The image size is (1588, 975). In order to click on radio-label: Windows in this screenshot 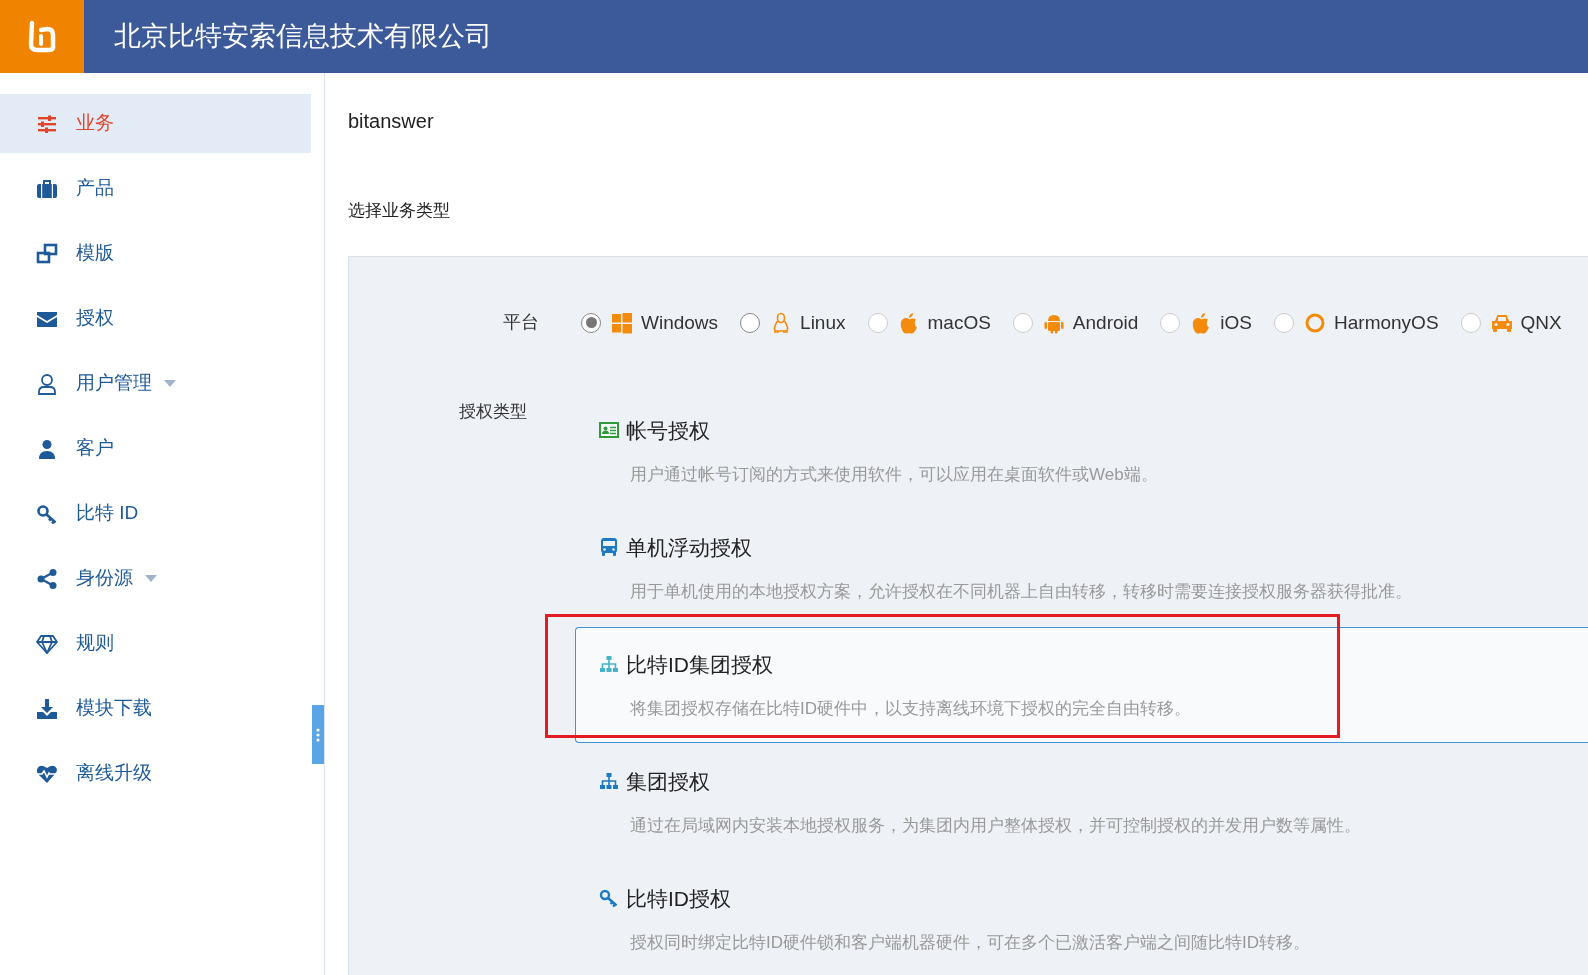, I will do `click(680, 322)`.